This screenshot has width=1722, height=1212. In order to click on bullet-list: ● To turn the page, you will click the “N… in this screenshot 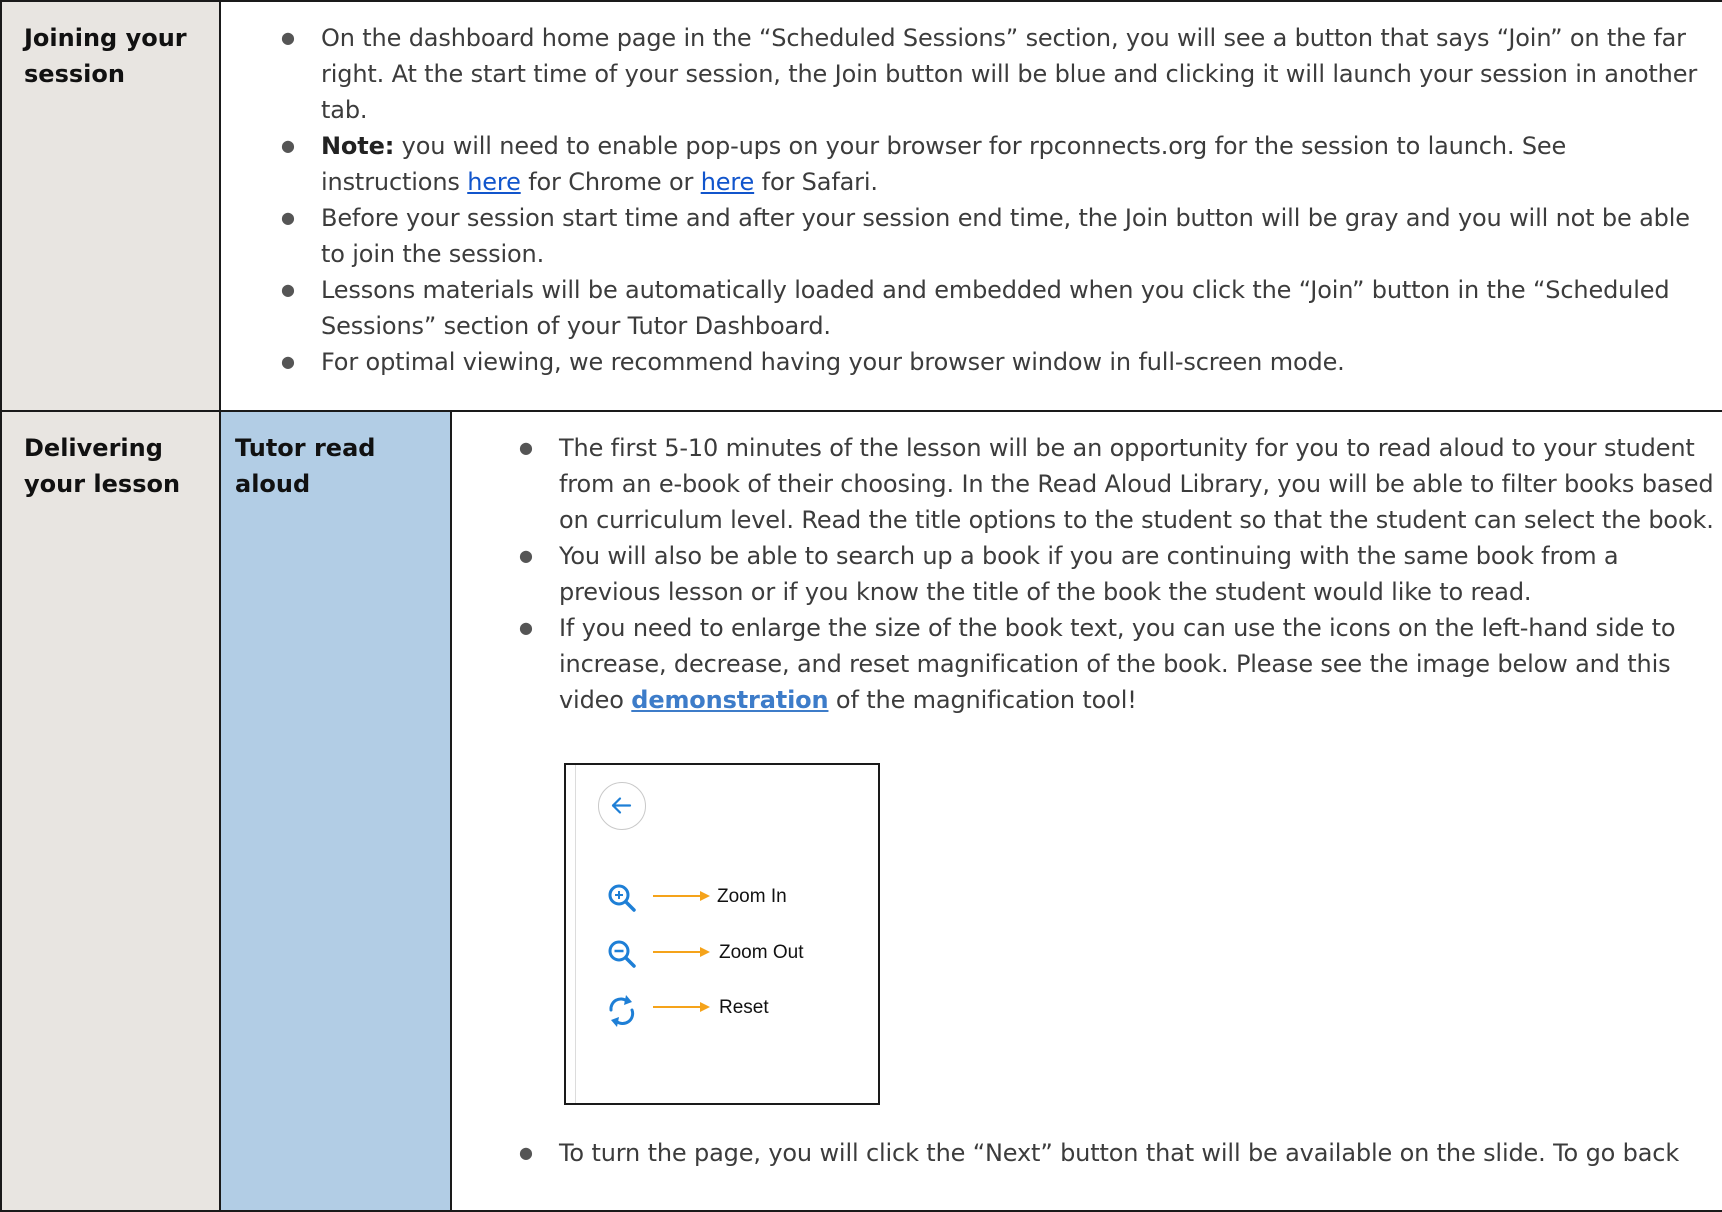, I will do `click(1119, 1153)`.